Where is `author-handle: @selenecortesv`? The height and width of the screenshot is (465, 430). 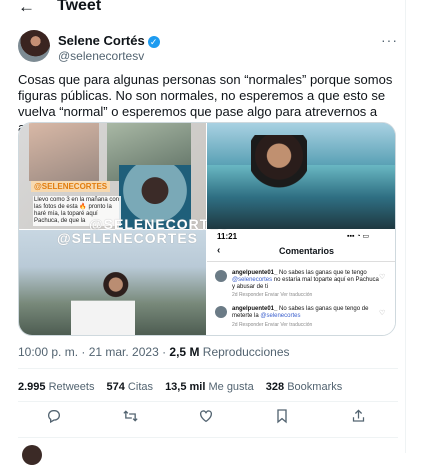
author-handle: @selenecortesv is located at coordinates (101, 56).